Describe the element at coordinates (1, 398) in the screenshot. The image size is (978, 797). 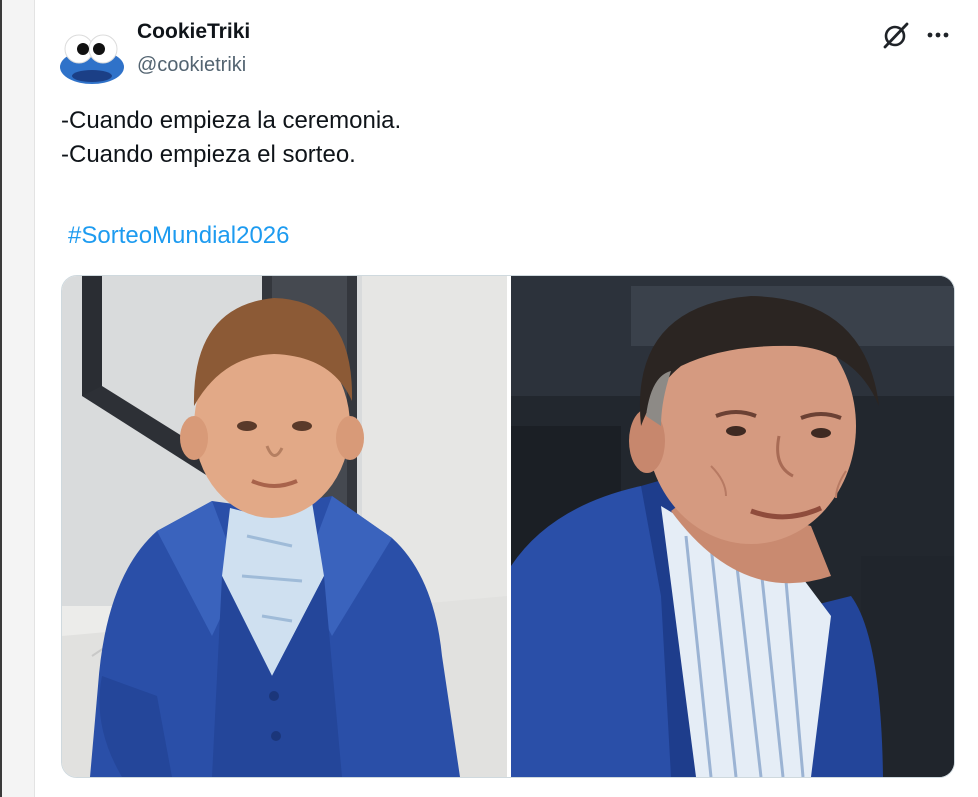
I see `page-left-rule` at that location.